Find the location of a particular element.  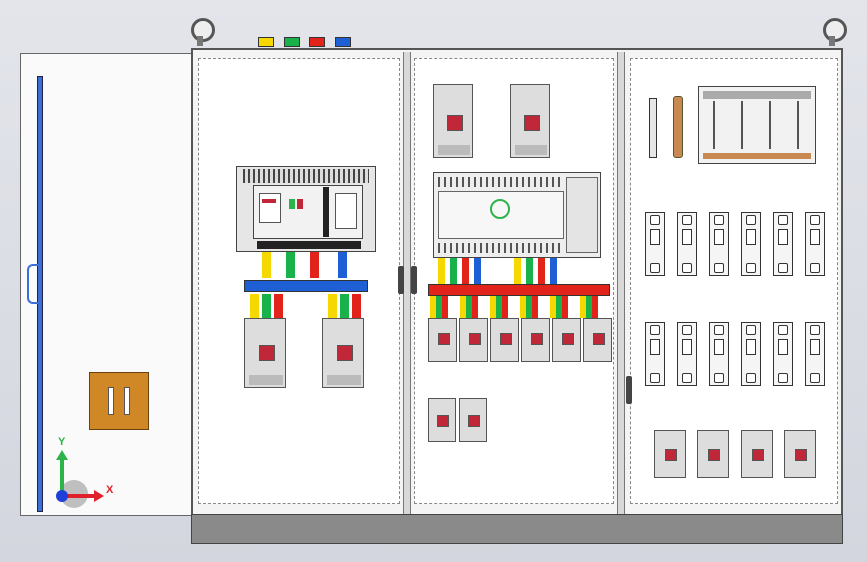

hinge-middle is located at coordinates (414, 280).